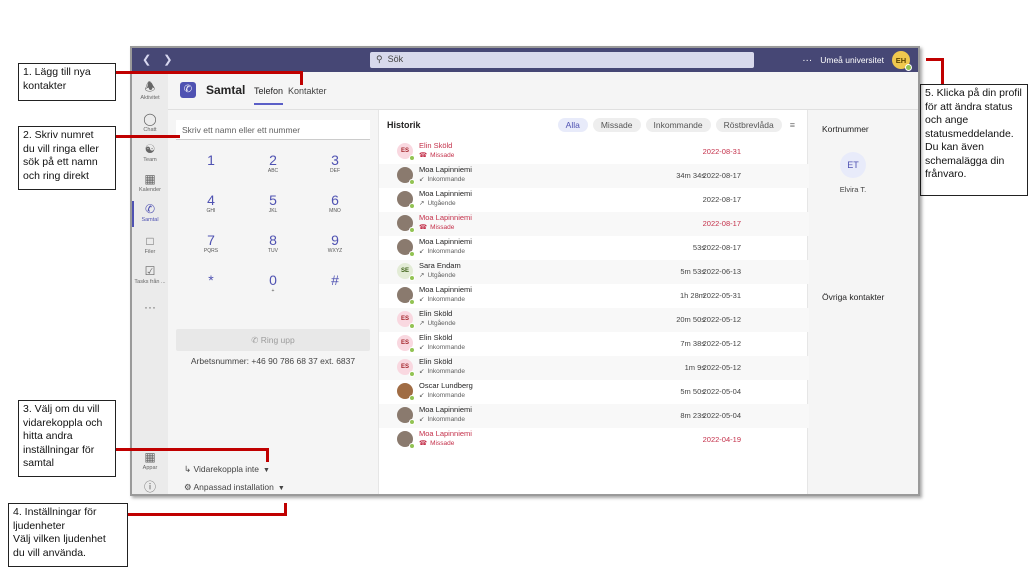 This screenshot has width=1030, height=579. What do you see at coordinates (273, 243) in the screenshot?
I see `key-8: 8 TUV` at bounding box center [273, 243].